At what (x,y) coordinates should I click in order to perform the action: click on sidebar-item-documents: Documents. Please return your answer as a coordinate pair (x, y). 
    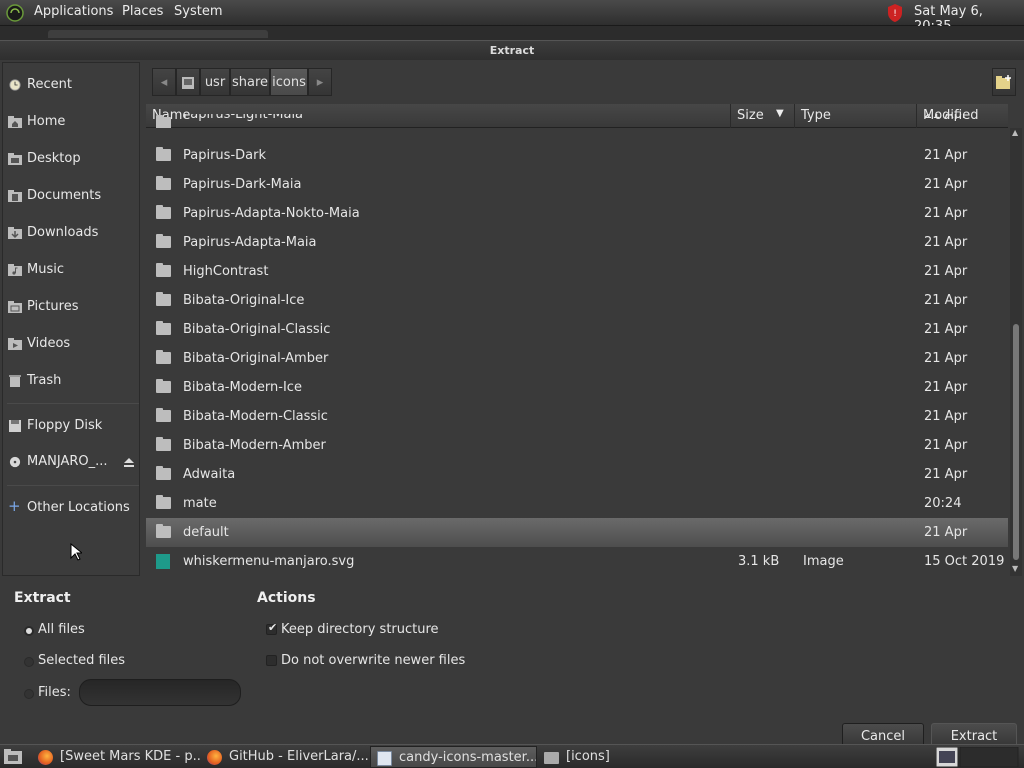
    Looking at the image, I should click on (72, 196).